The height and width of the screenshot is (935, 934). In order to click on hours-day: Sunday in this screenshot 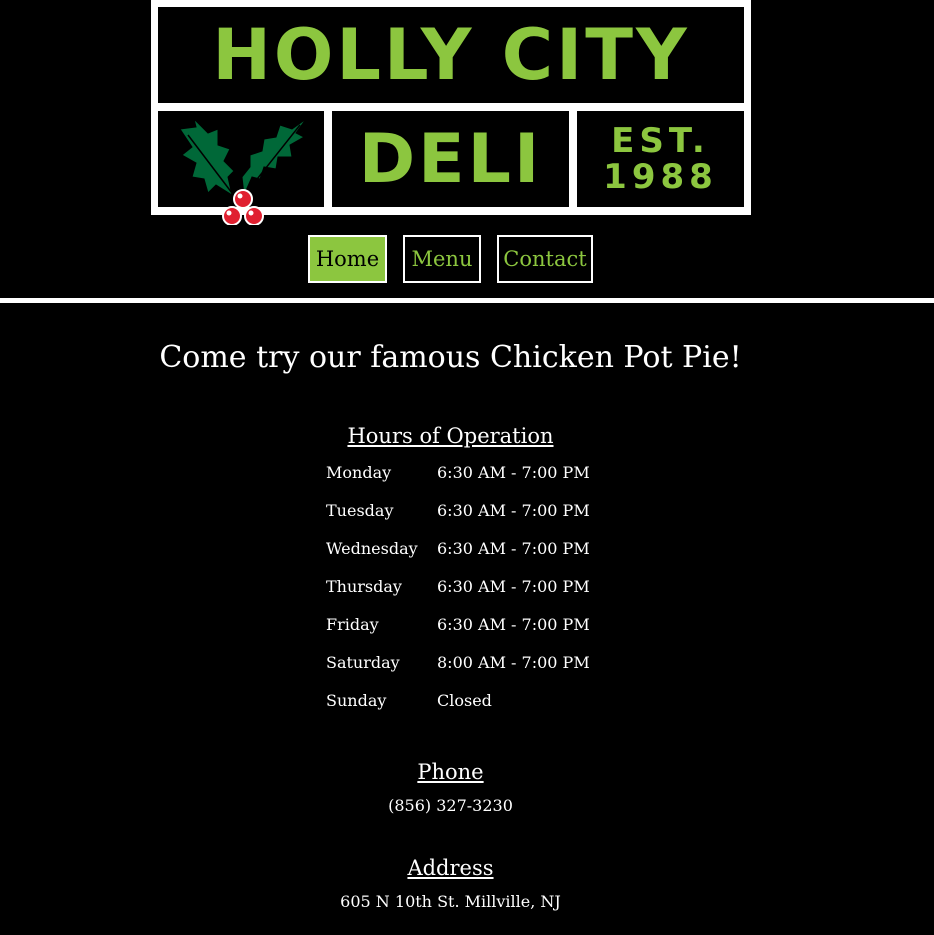, I will do `click(356, 700)`.